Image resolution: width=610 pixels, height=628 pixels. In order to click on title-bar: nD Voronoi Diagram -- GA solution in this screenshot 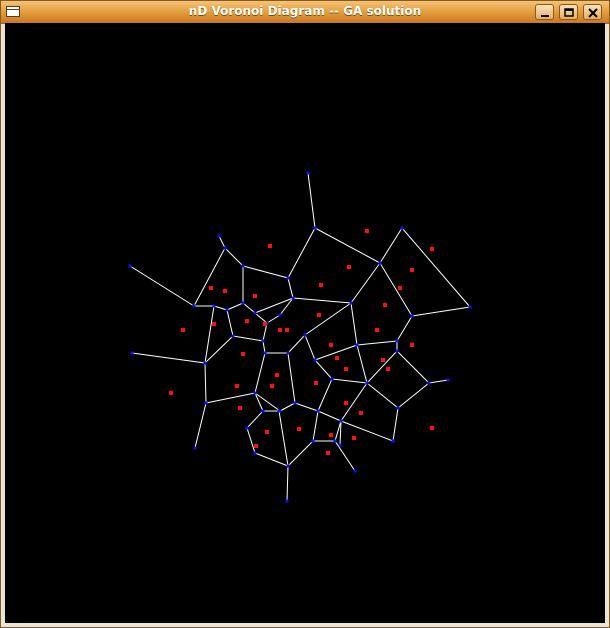, I will do `click(305, 12)`.